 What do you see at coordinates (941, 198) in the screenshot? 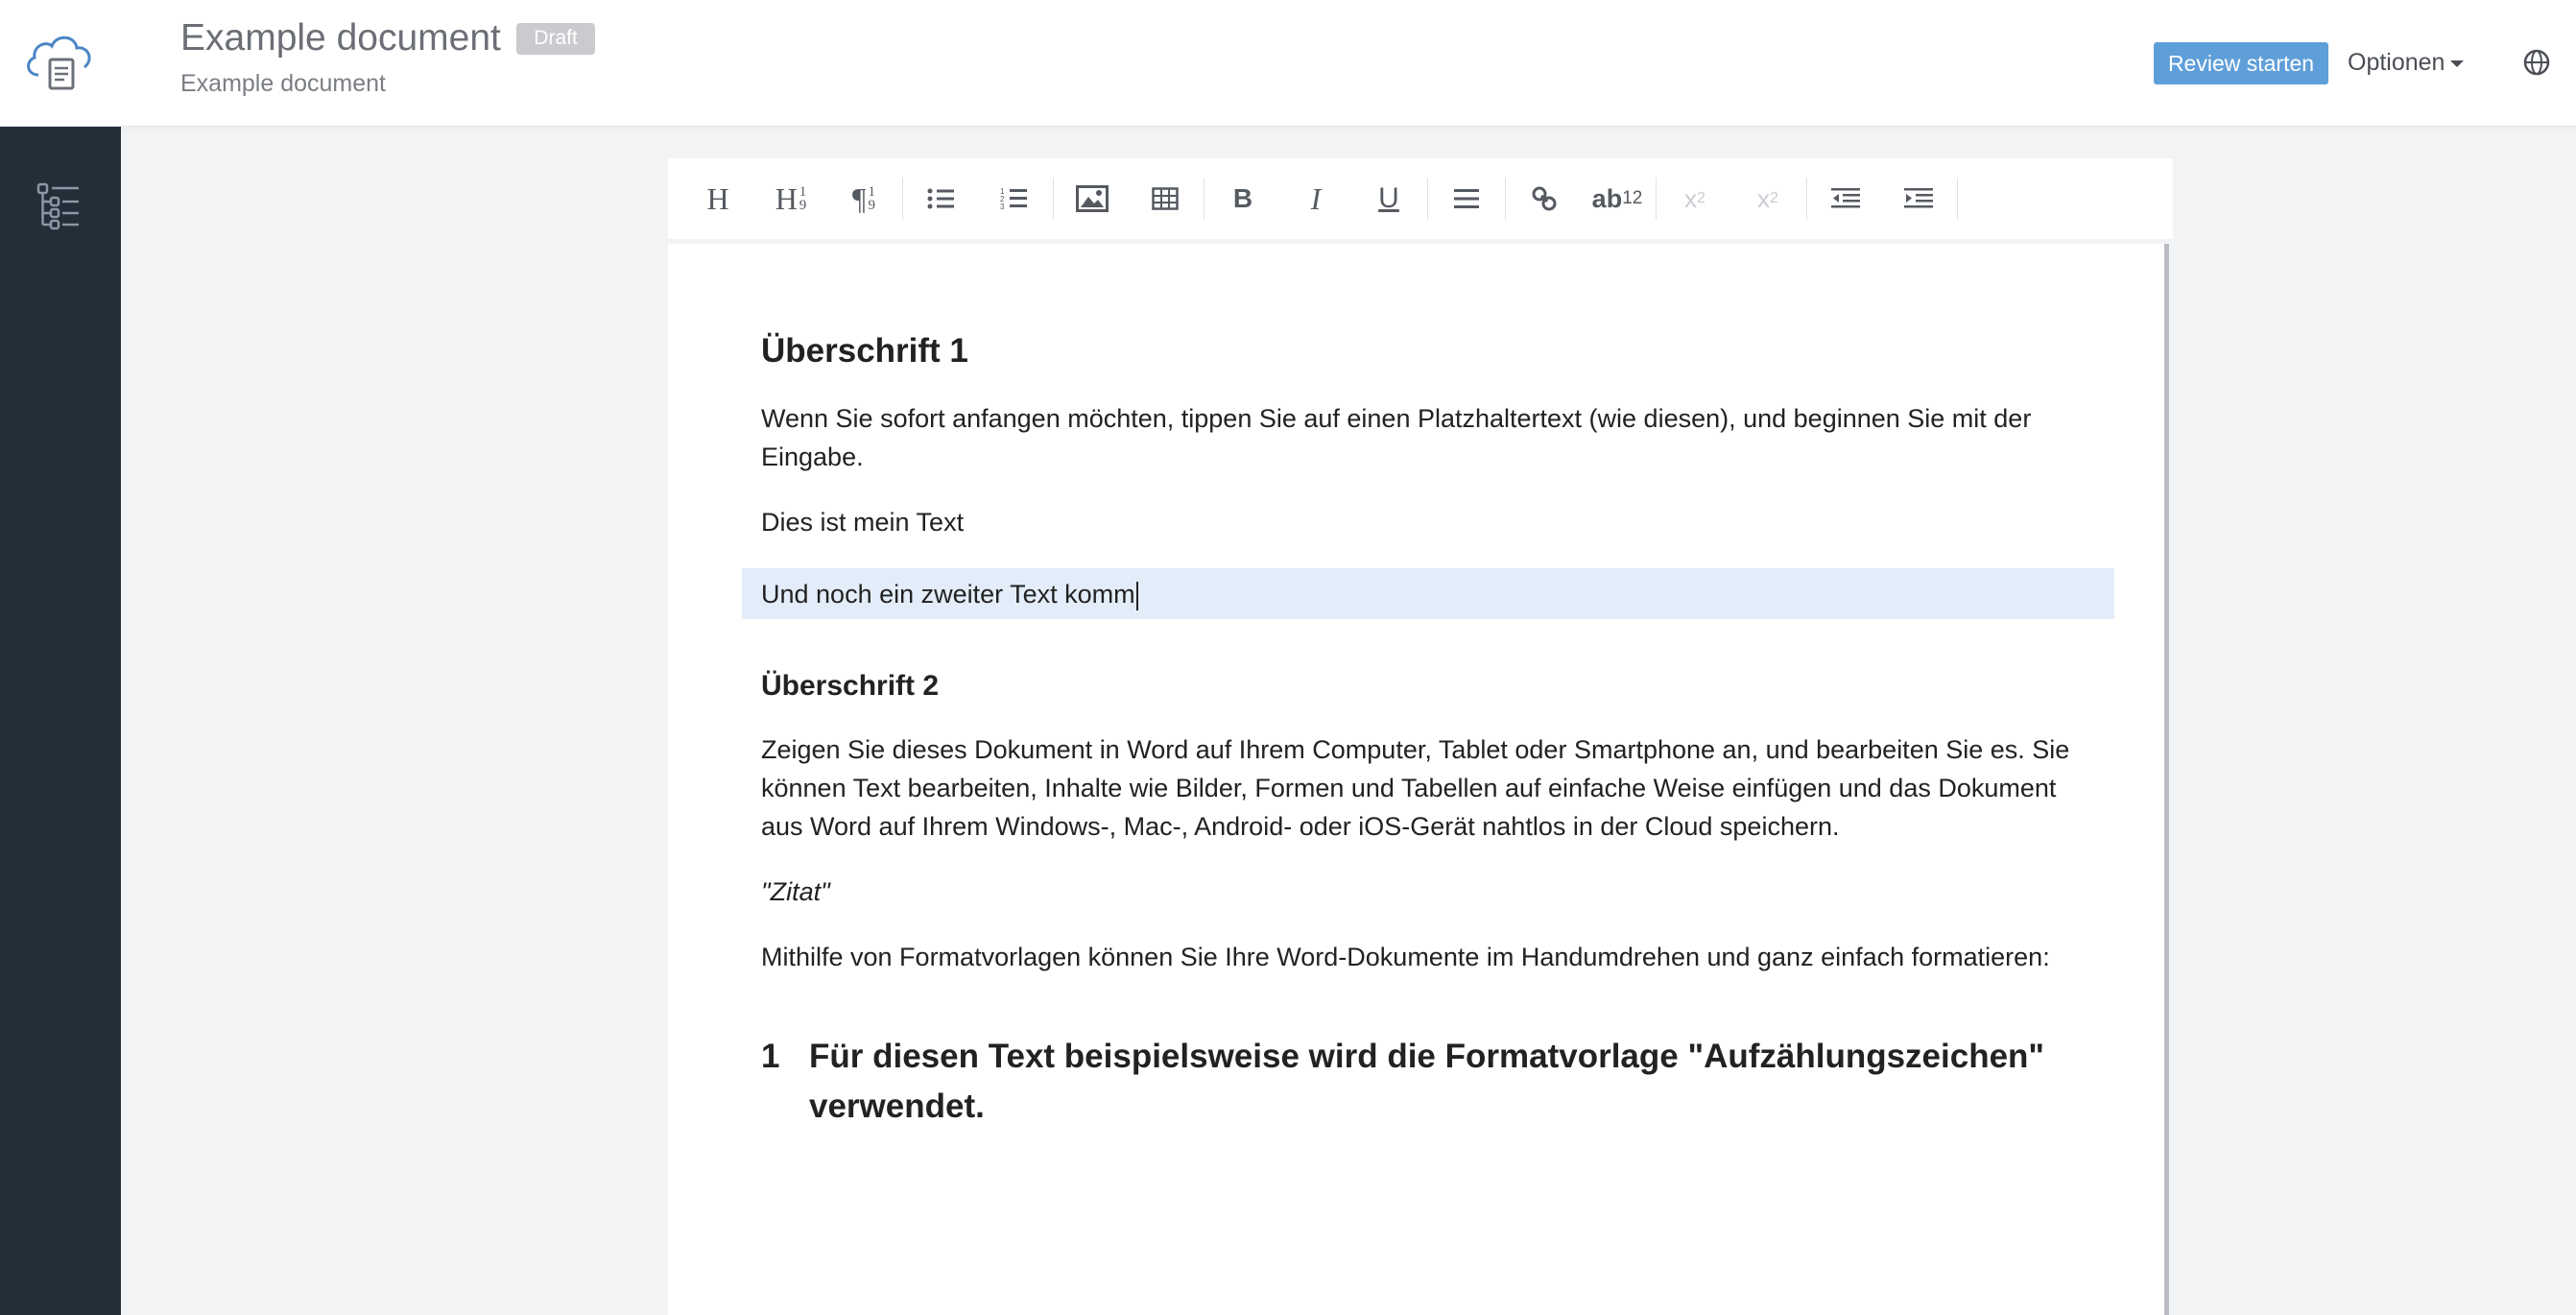
I see `bullet-list-icon` at bounding box center [941, 198].